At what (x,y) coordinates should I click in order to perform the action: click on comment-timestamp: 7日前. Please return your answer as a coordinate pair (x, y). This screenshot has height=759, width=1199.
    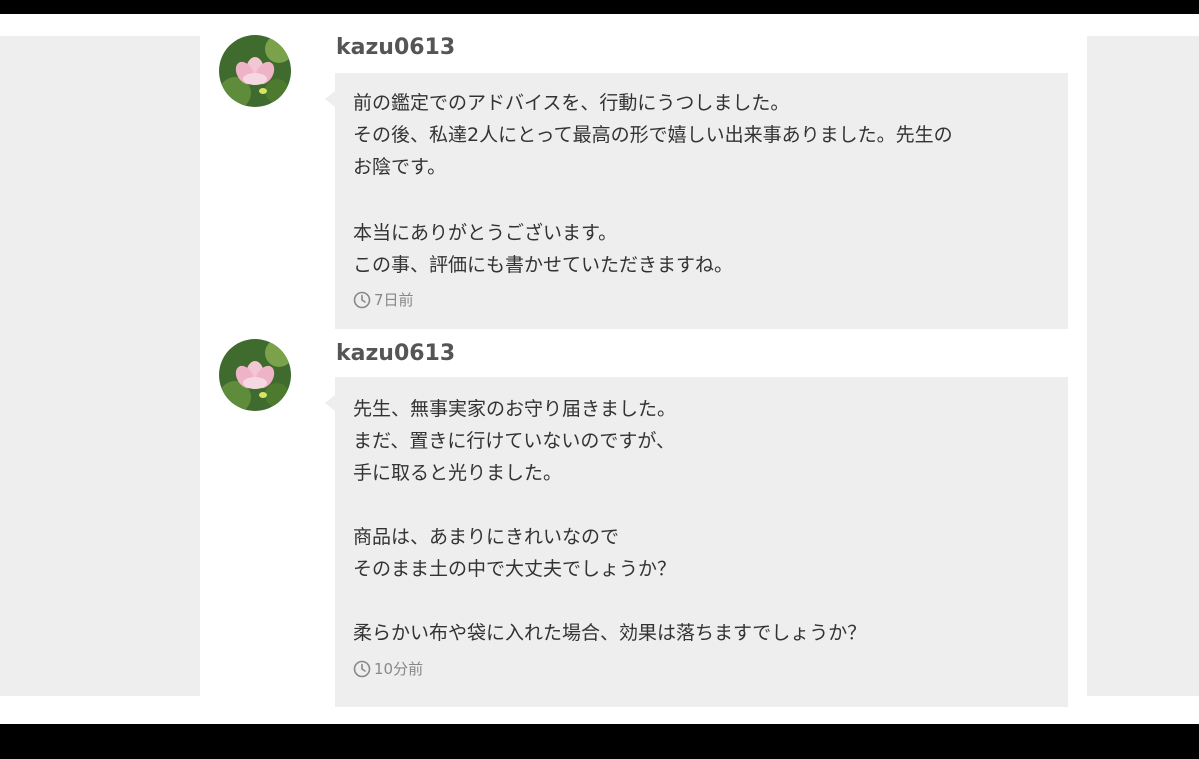
    Looking at the image, I should click on (383, 299).